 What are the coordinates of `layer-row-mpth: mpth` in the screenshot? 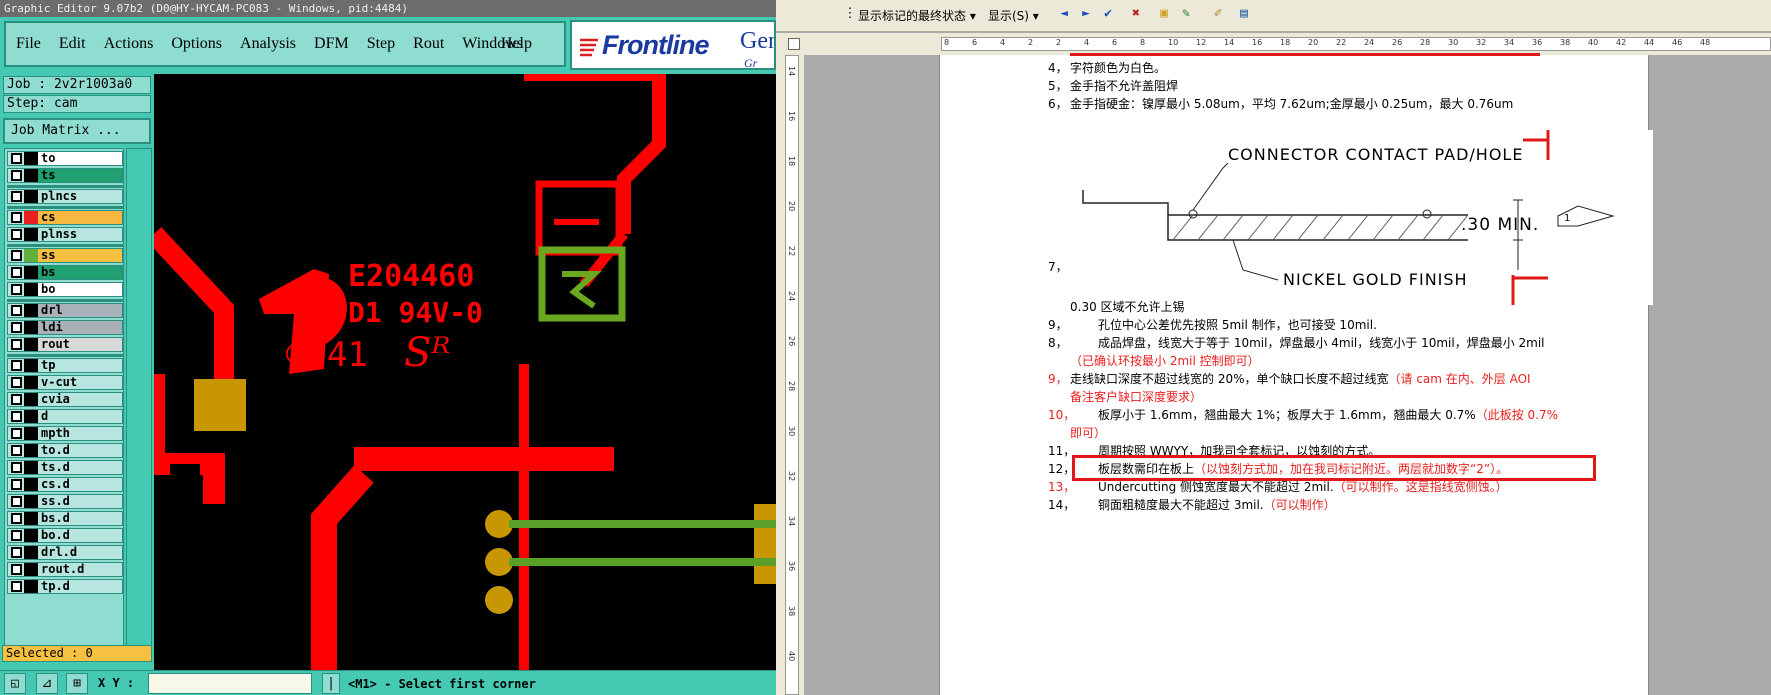 It's located at (65, 433).